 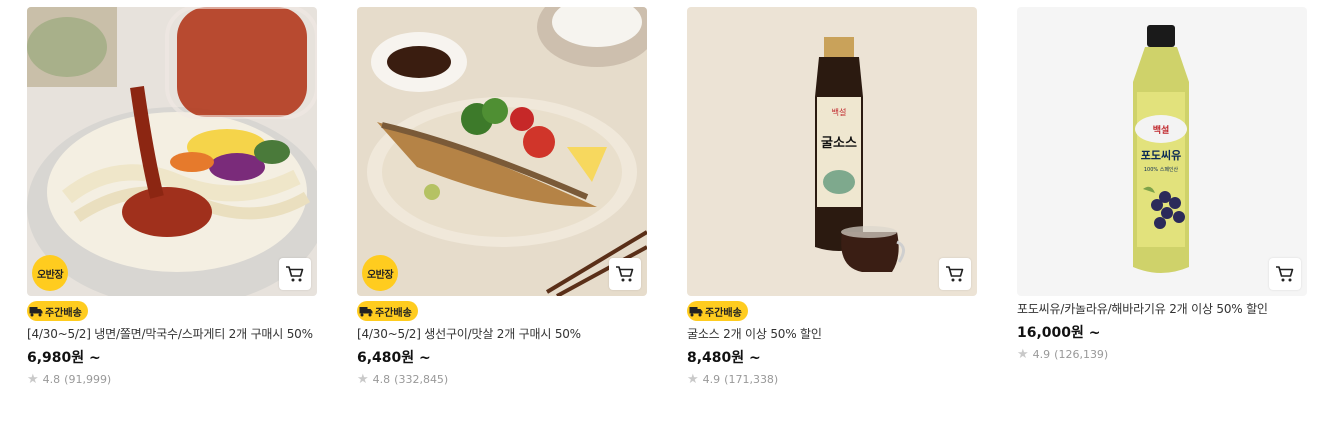 I want to click on review-count: (126,139), so click(x=1081, y=354).